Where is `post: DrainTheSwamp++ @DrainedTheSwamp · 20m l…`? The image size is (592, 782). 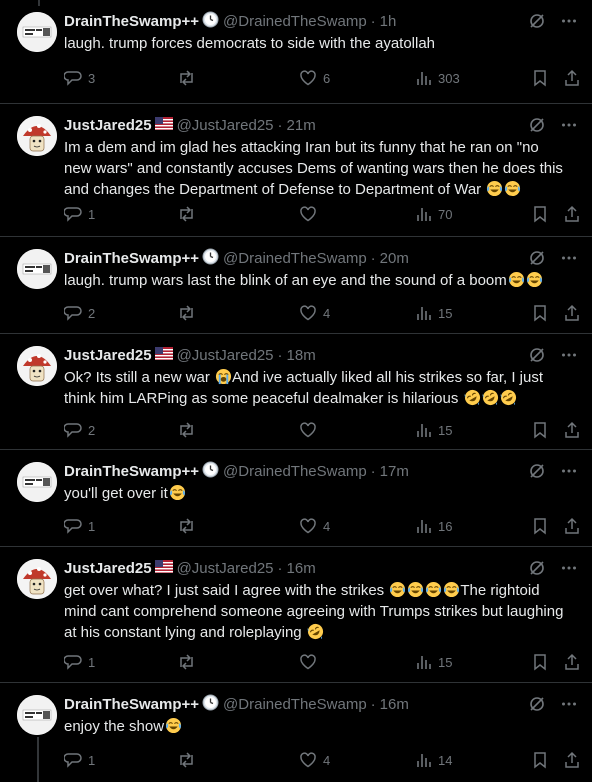
post: DrainTheSwamp++ @DrainedTheSwamp · 20m l… is located at coordinates (296, 285).